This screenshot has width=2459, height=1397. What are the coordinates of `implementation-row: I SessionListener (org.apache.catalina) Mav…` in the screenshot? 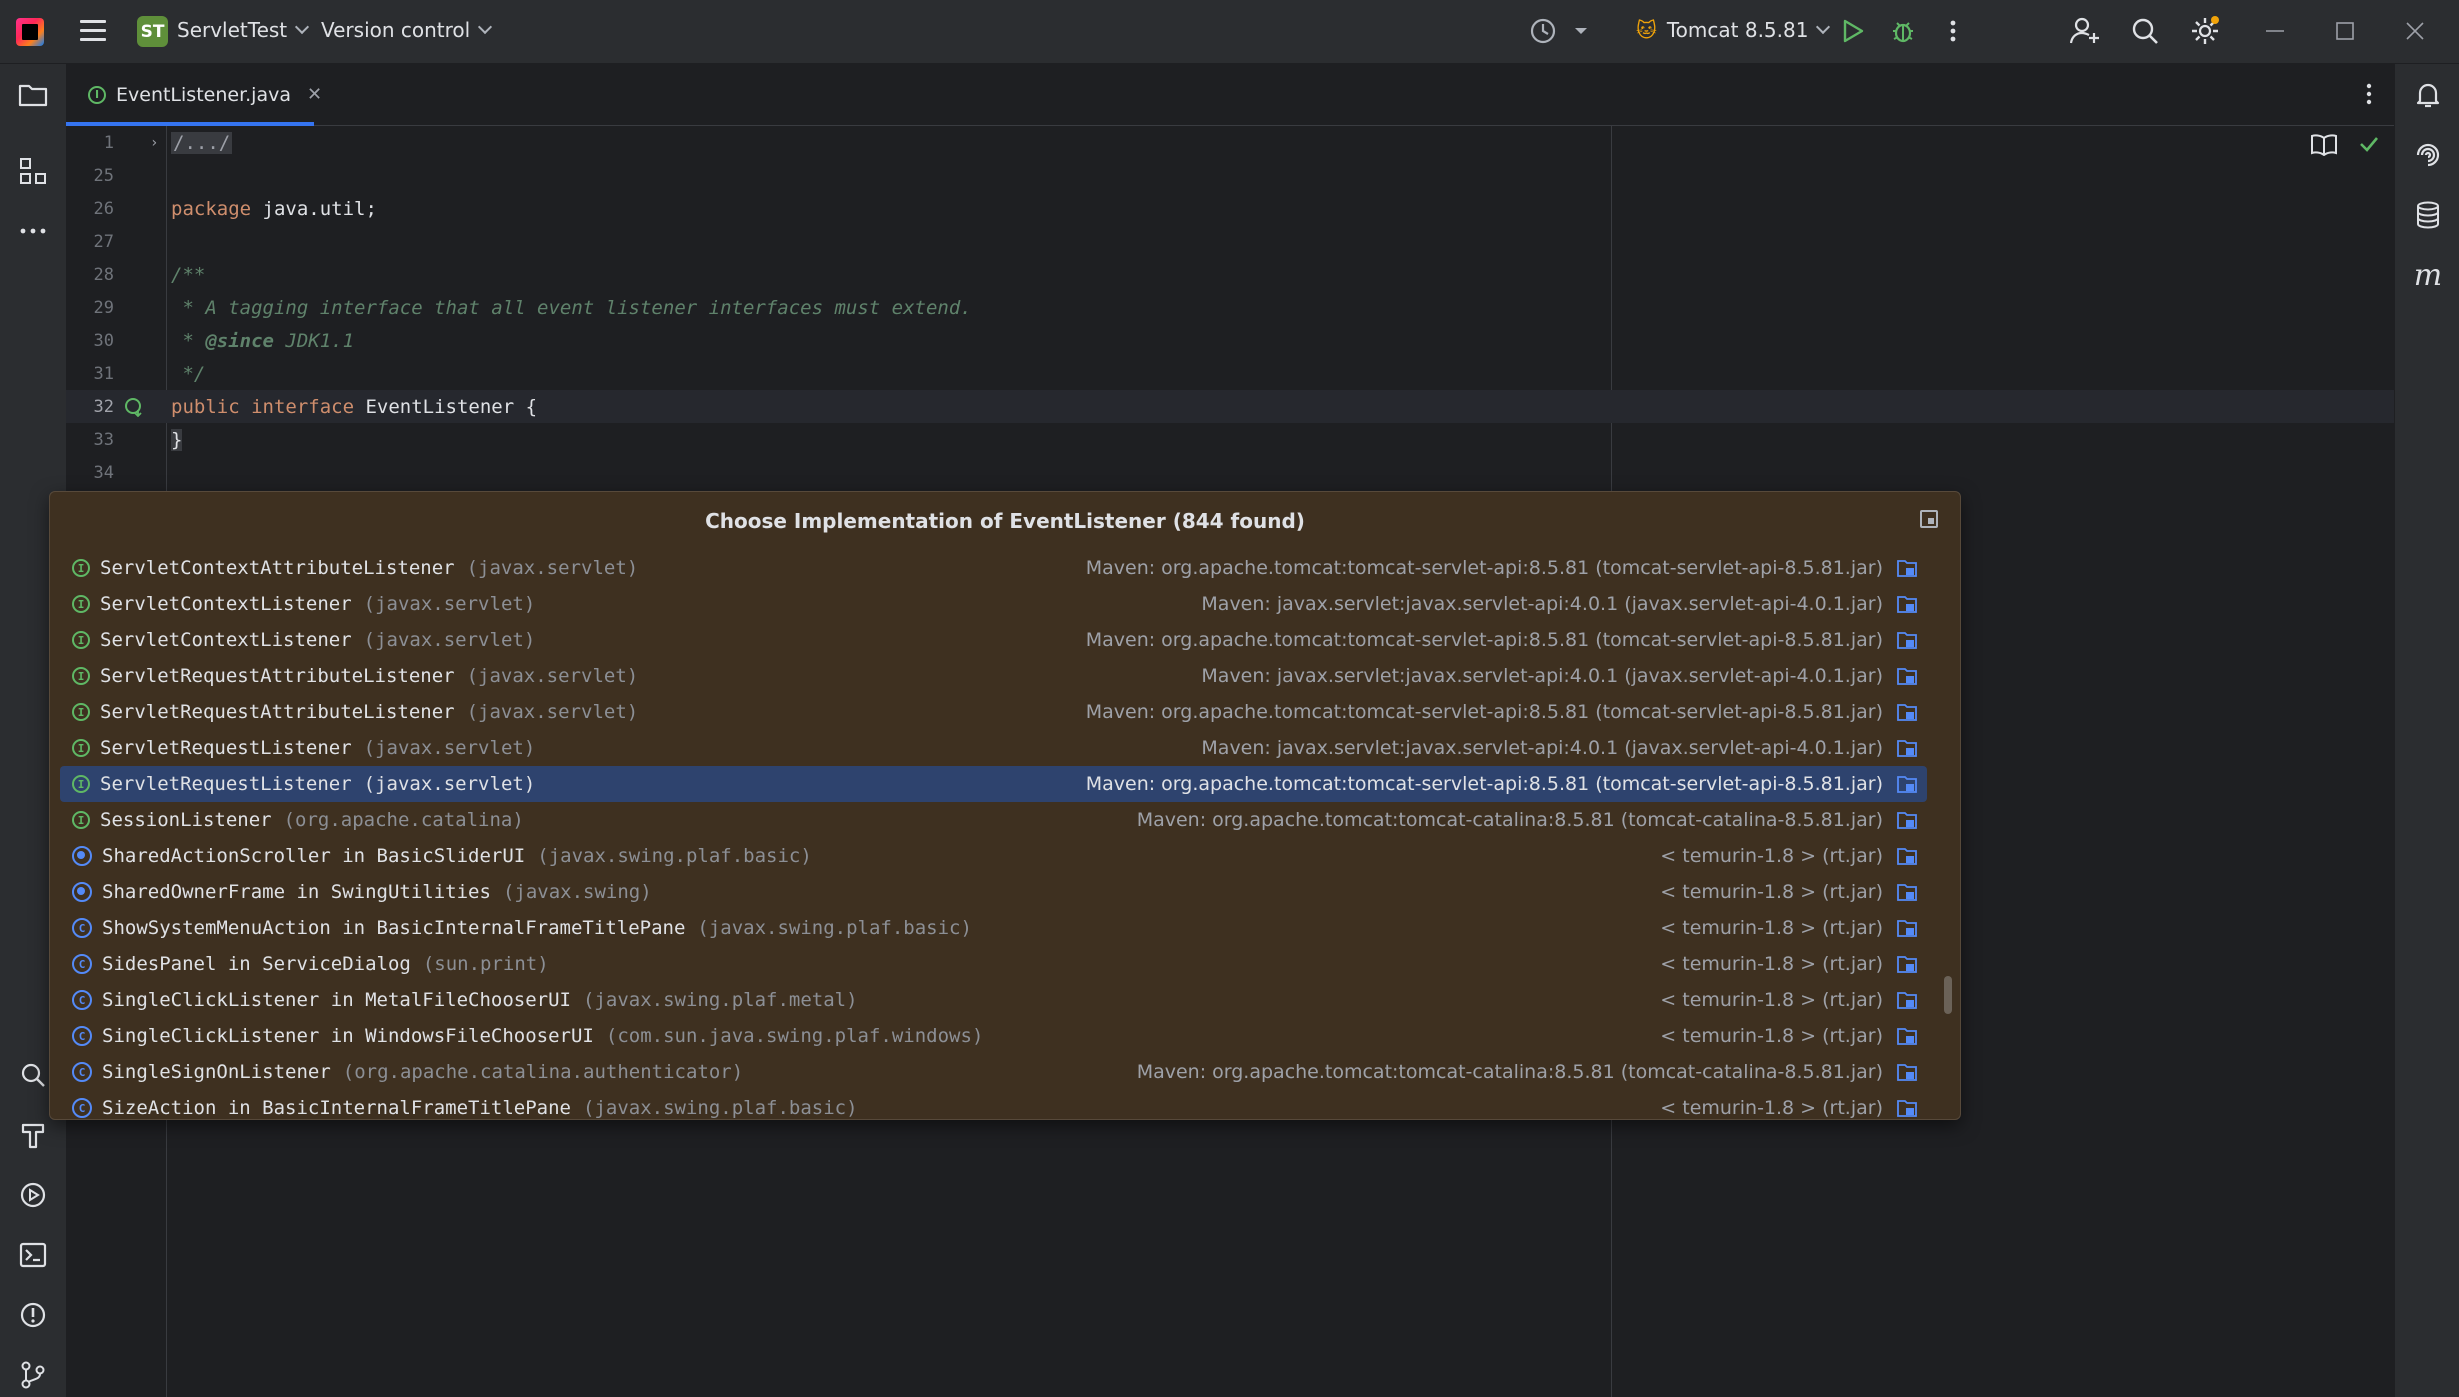 It's located at (993, 820).